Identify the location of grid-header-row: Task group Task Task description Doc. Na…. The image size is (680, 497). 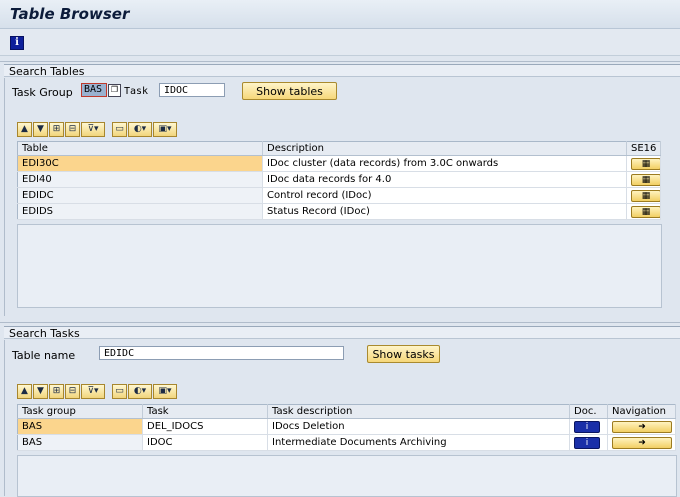
(346, 411).